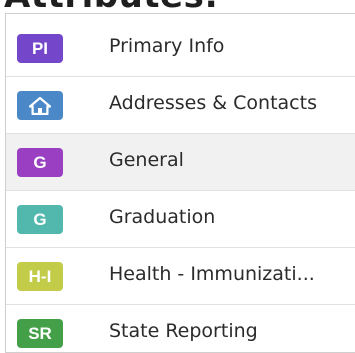 The image size is (355, 353). Describe the element at coordinates (111, 6) in the screenshot. I see `section-heading: Attributes:` at that location.